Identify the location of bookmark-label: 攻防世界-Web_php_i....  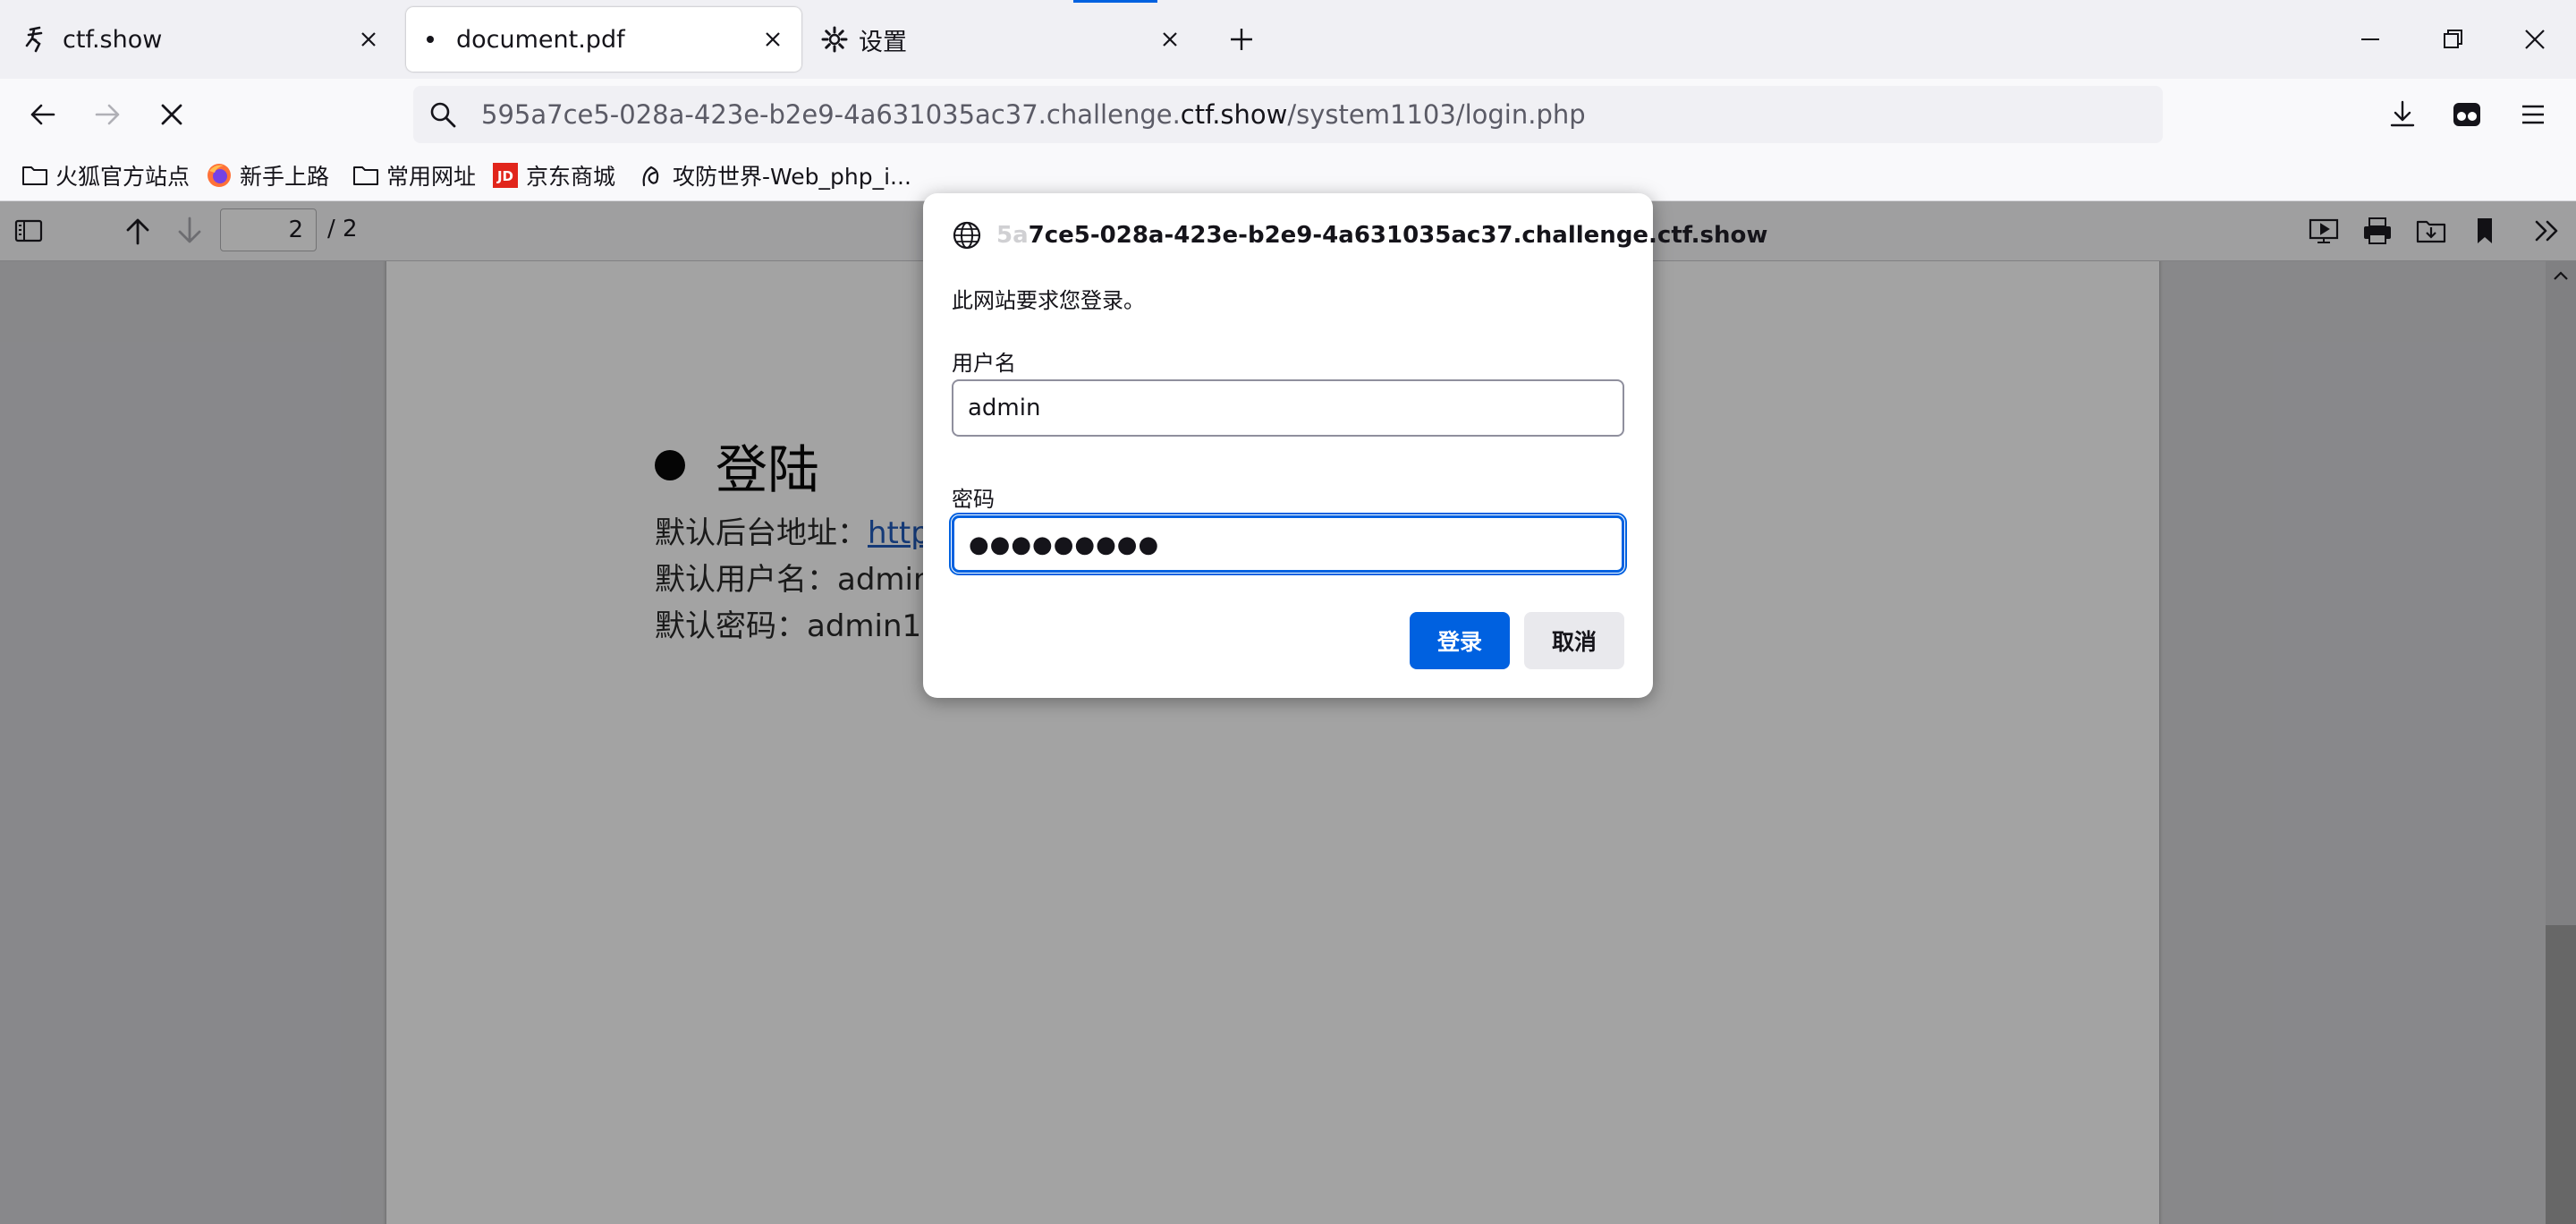
(792, 177).